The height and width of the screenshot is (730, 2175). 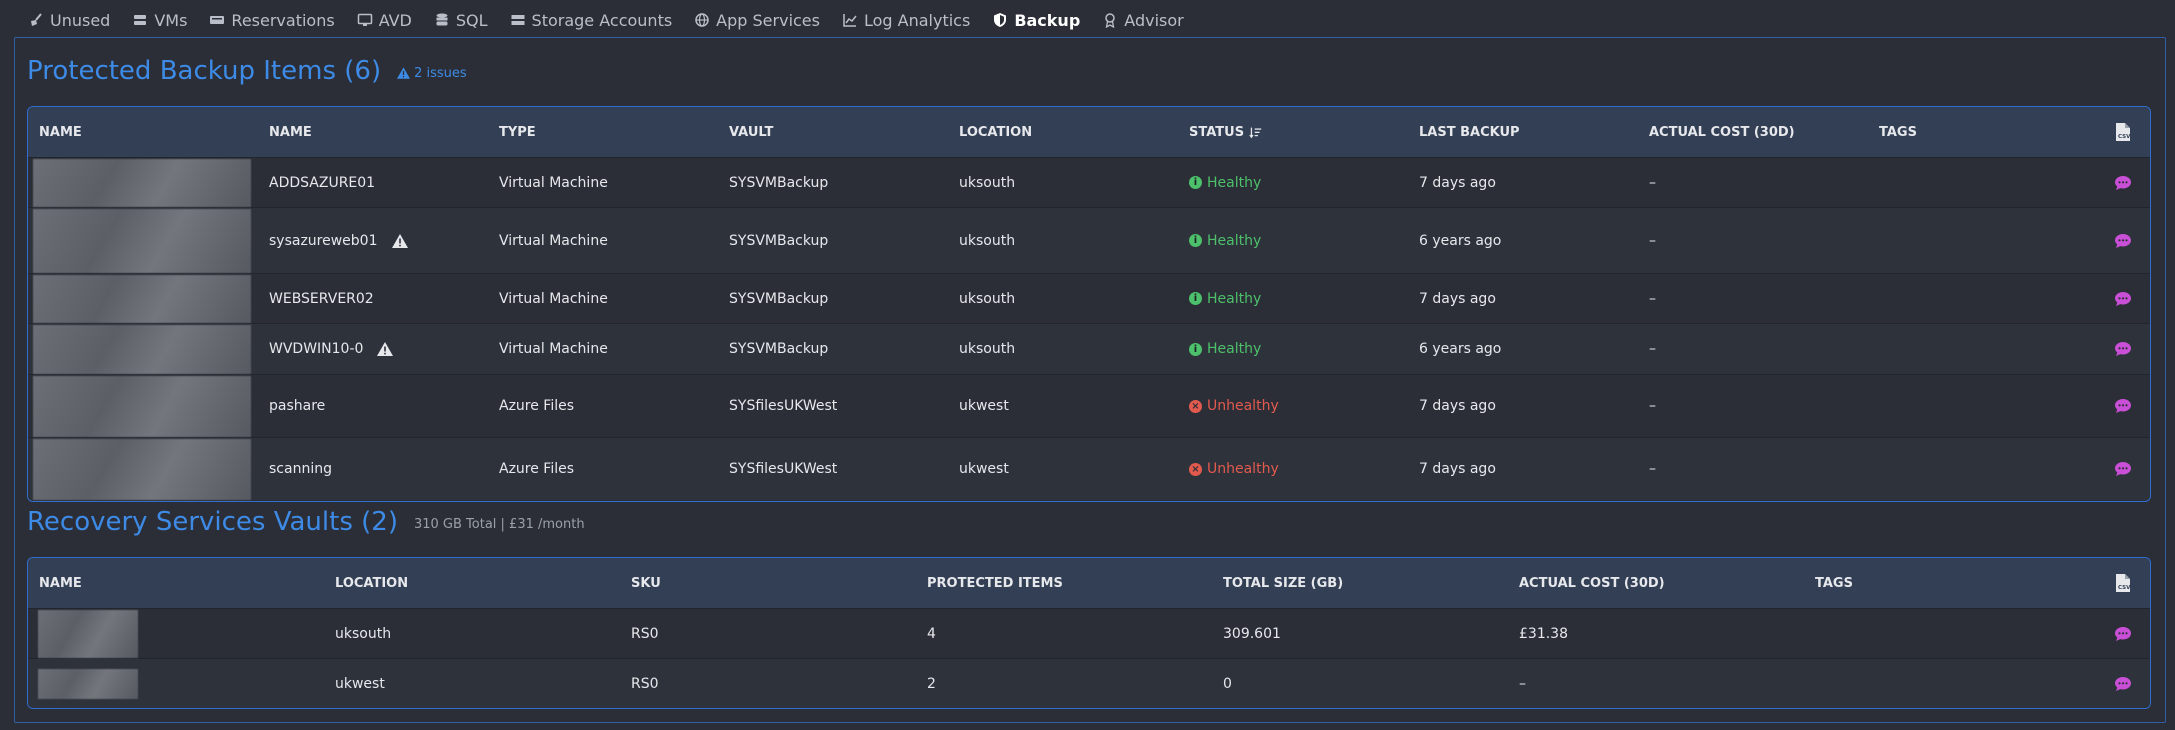 I want to click on table-row: uksouth RS0 4 309.601 £31.38, so click(x=1089, y=633).